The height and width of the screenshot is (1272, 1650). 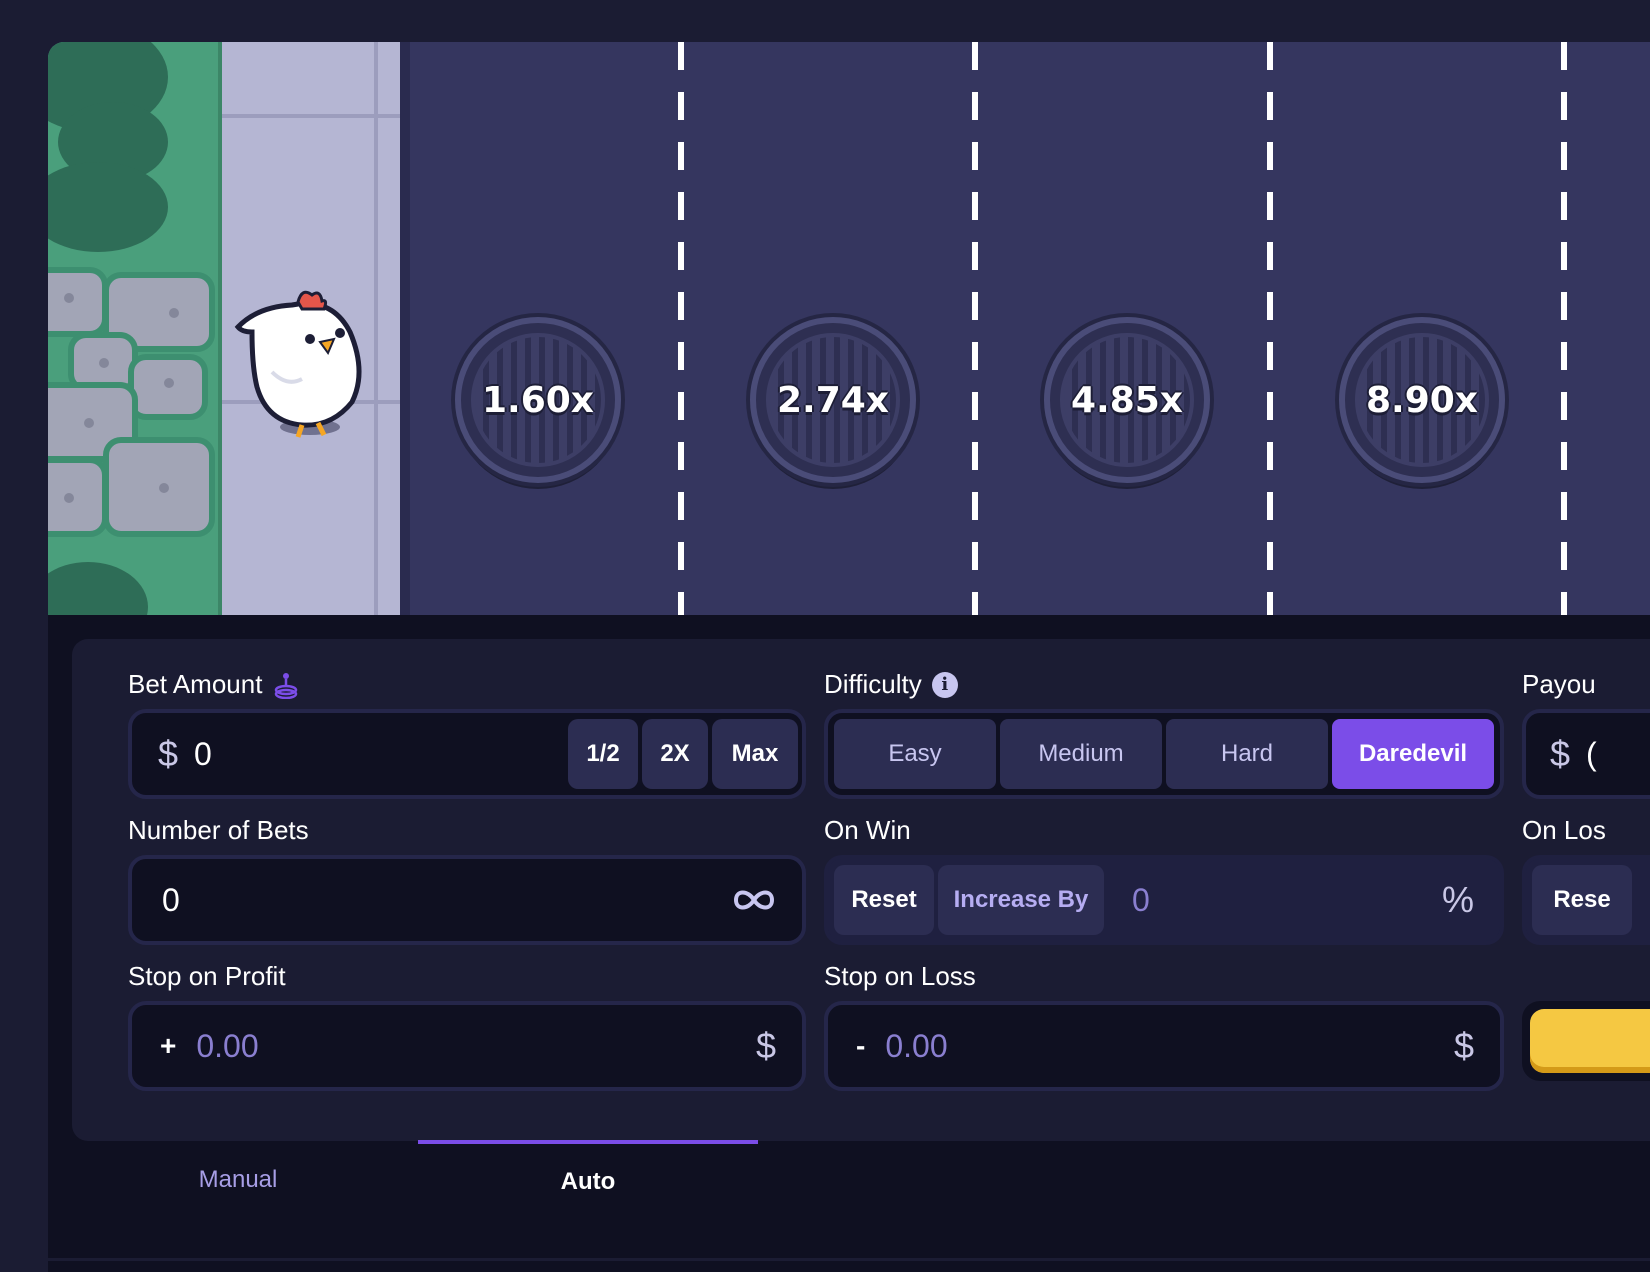 I want to click on payout-input: $ (, so click(x=1586, y=754).